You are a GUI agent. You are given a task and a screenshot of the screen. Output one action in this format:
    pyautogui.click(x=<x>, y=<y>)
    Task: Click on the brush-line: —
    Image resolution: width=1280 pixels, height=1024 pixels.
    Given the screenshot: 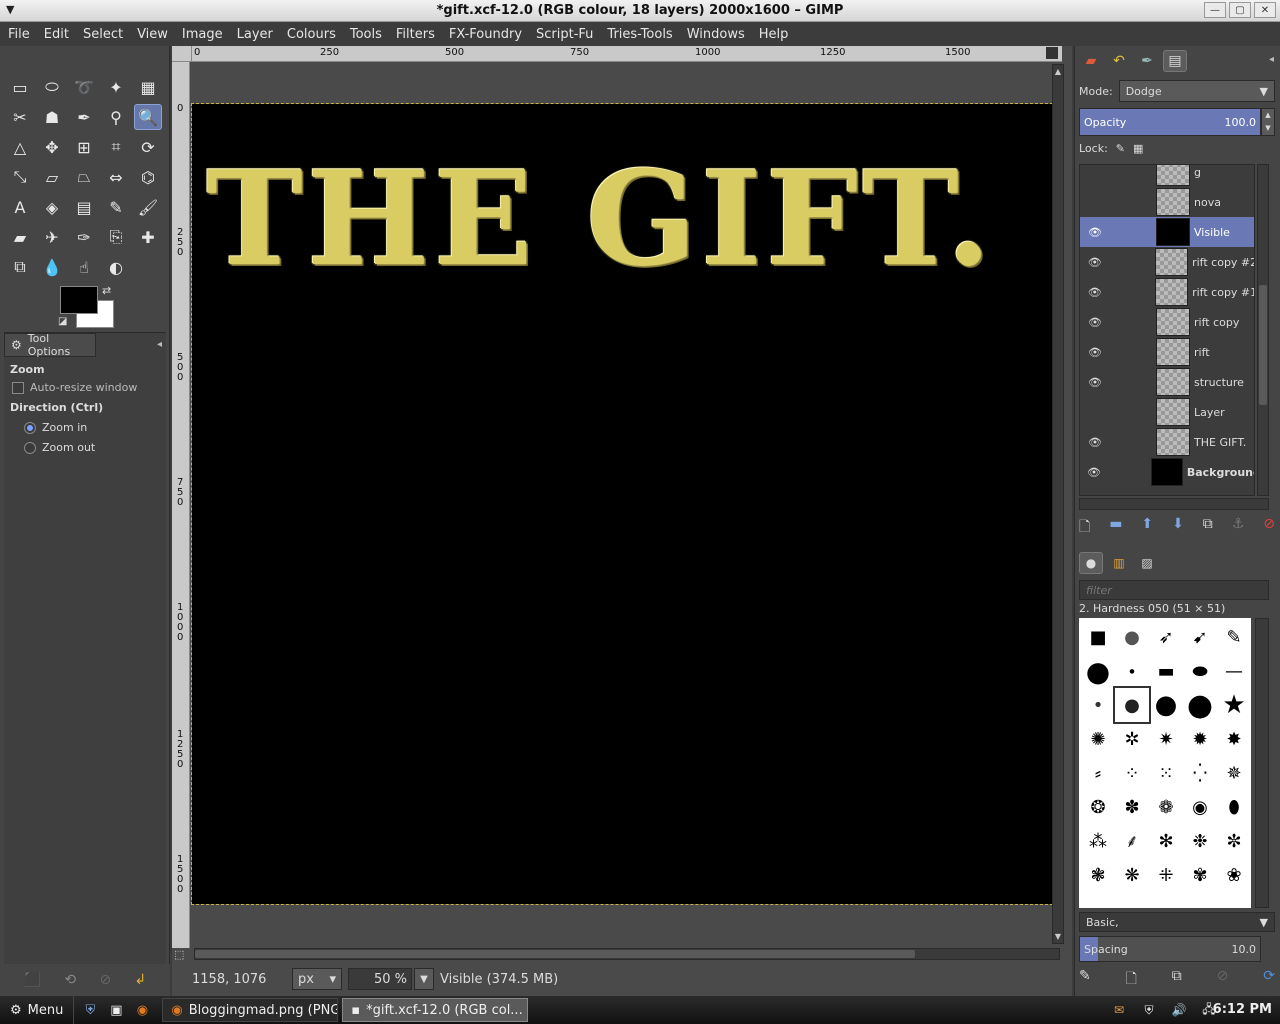 What is the action you would take?
    pyautogui.click(x=1234, y=671)
    